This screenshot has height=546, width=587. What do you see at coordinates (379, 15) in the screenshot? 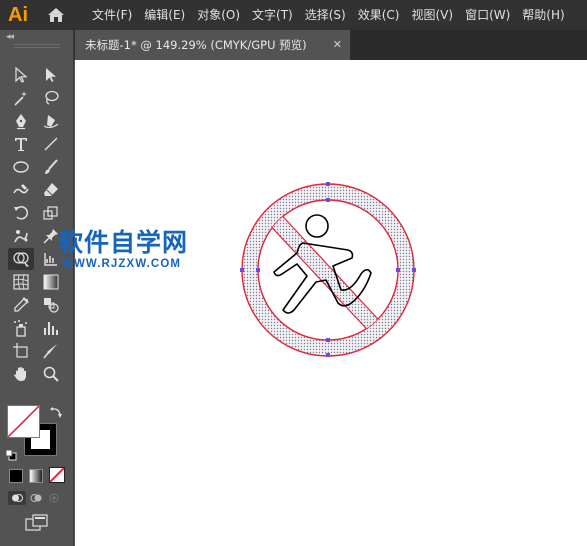
I see `menu-effect: 效果(C)` at bounding box center [379, 15].